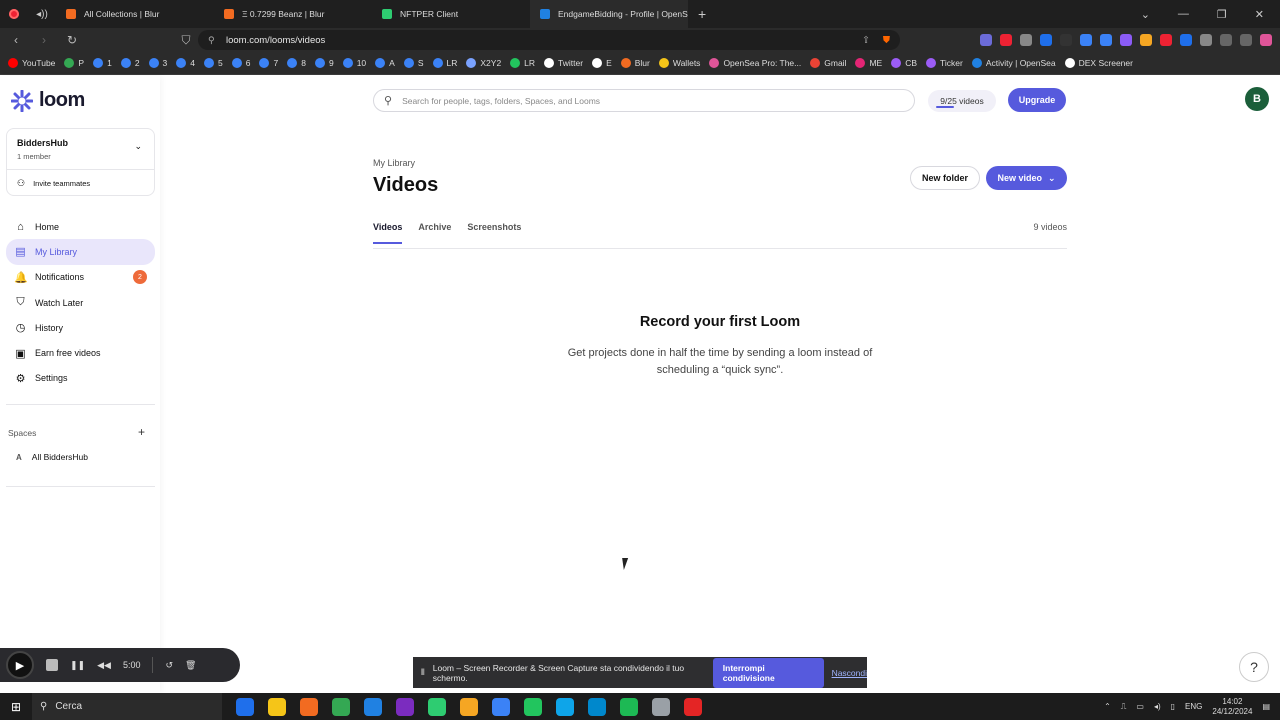 This screenshot has width=1280, height=720. I want to click on notifications-icon: ▤, so click(1266, 706).